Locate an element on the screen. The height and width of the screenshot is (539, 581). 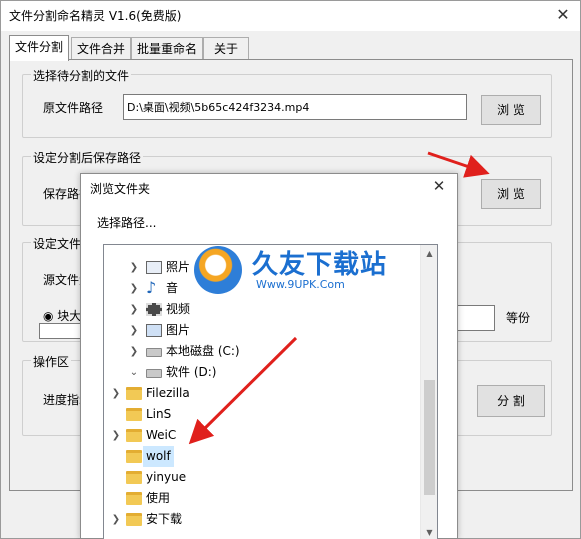
tree-item-label: WeiC is located at coordinates (161, 435).